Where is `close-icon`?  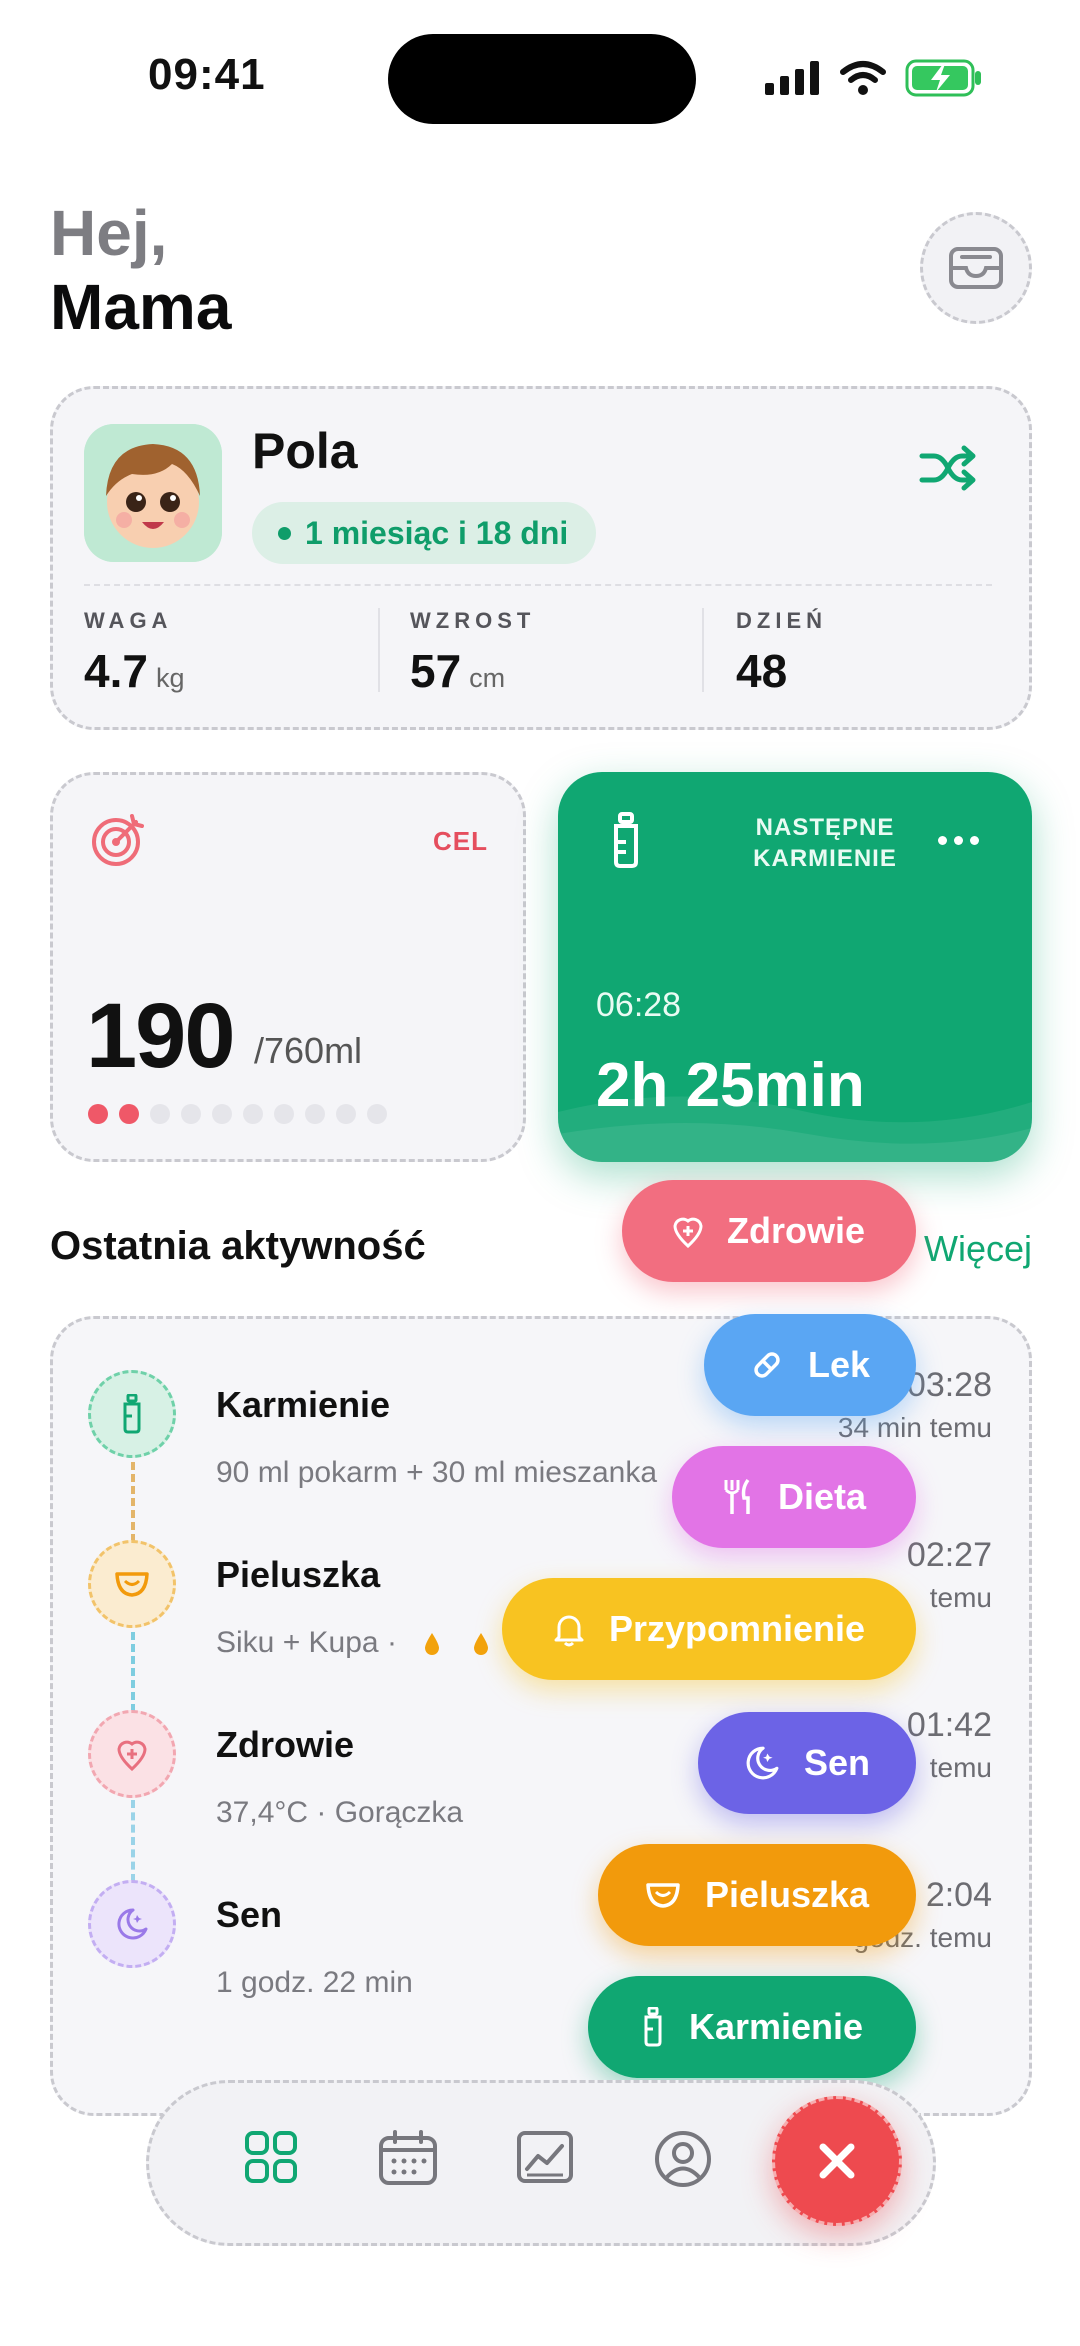
close-icon is located at coordinates (837, 2161).